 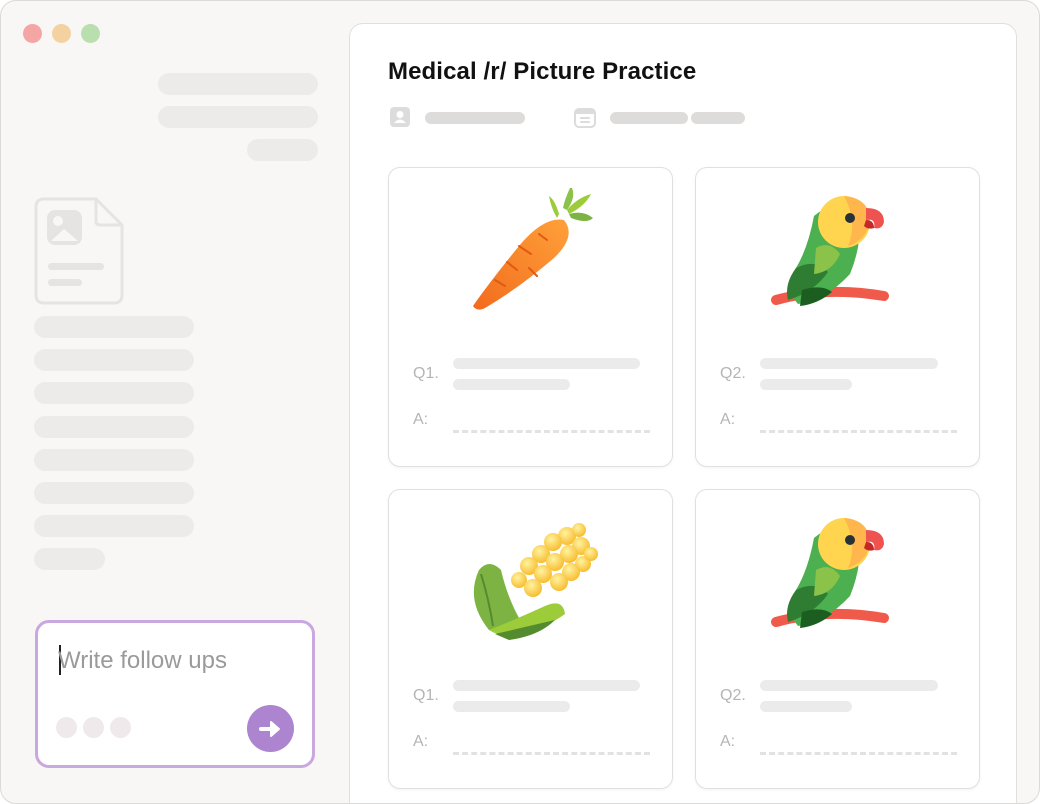 I want to click on close-window-button, so click(x=32, y=33).